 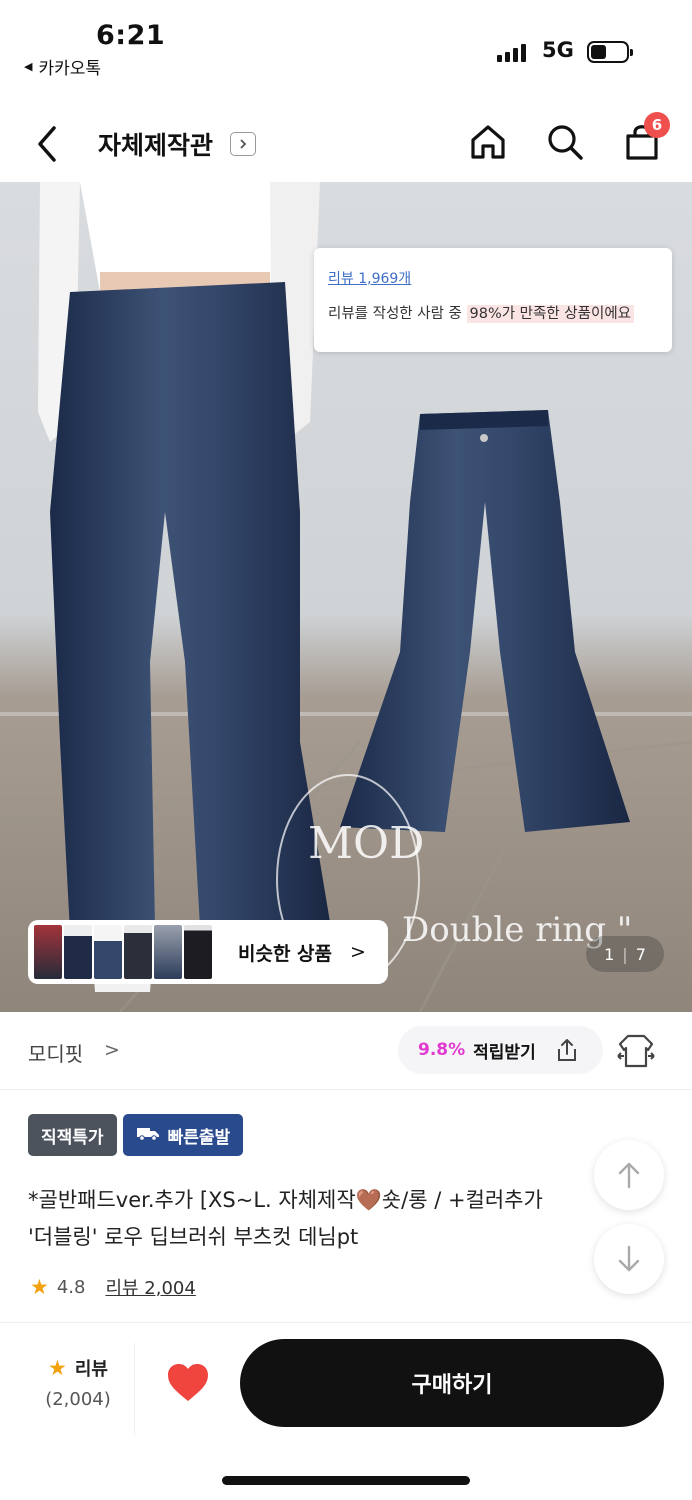 I want to click on share-icon, so click(x=567, y=1050).